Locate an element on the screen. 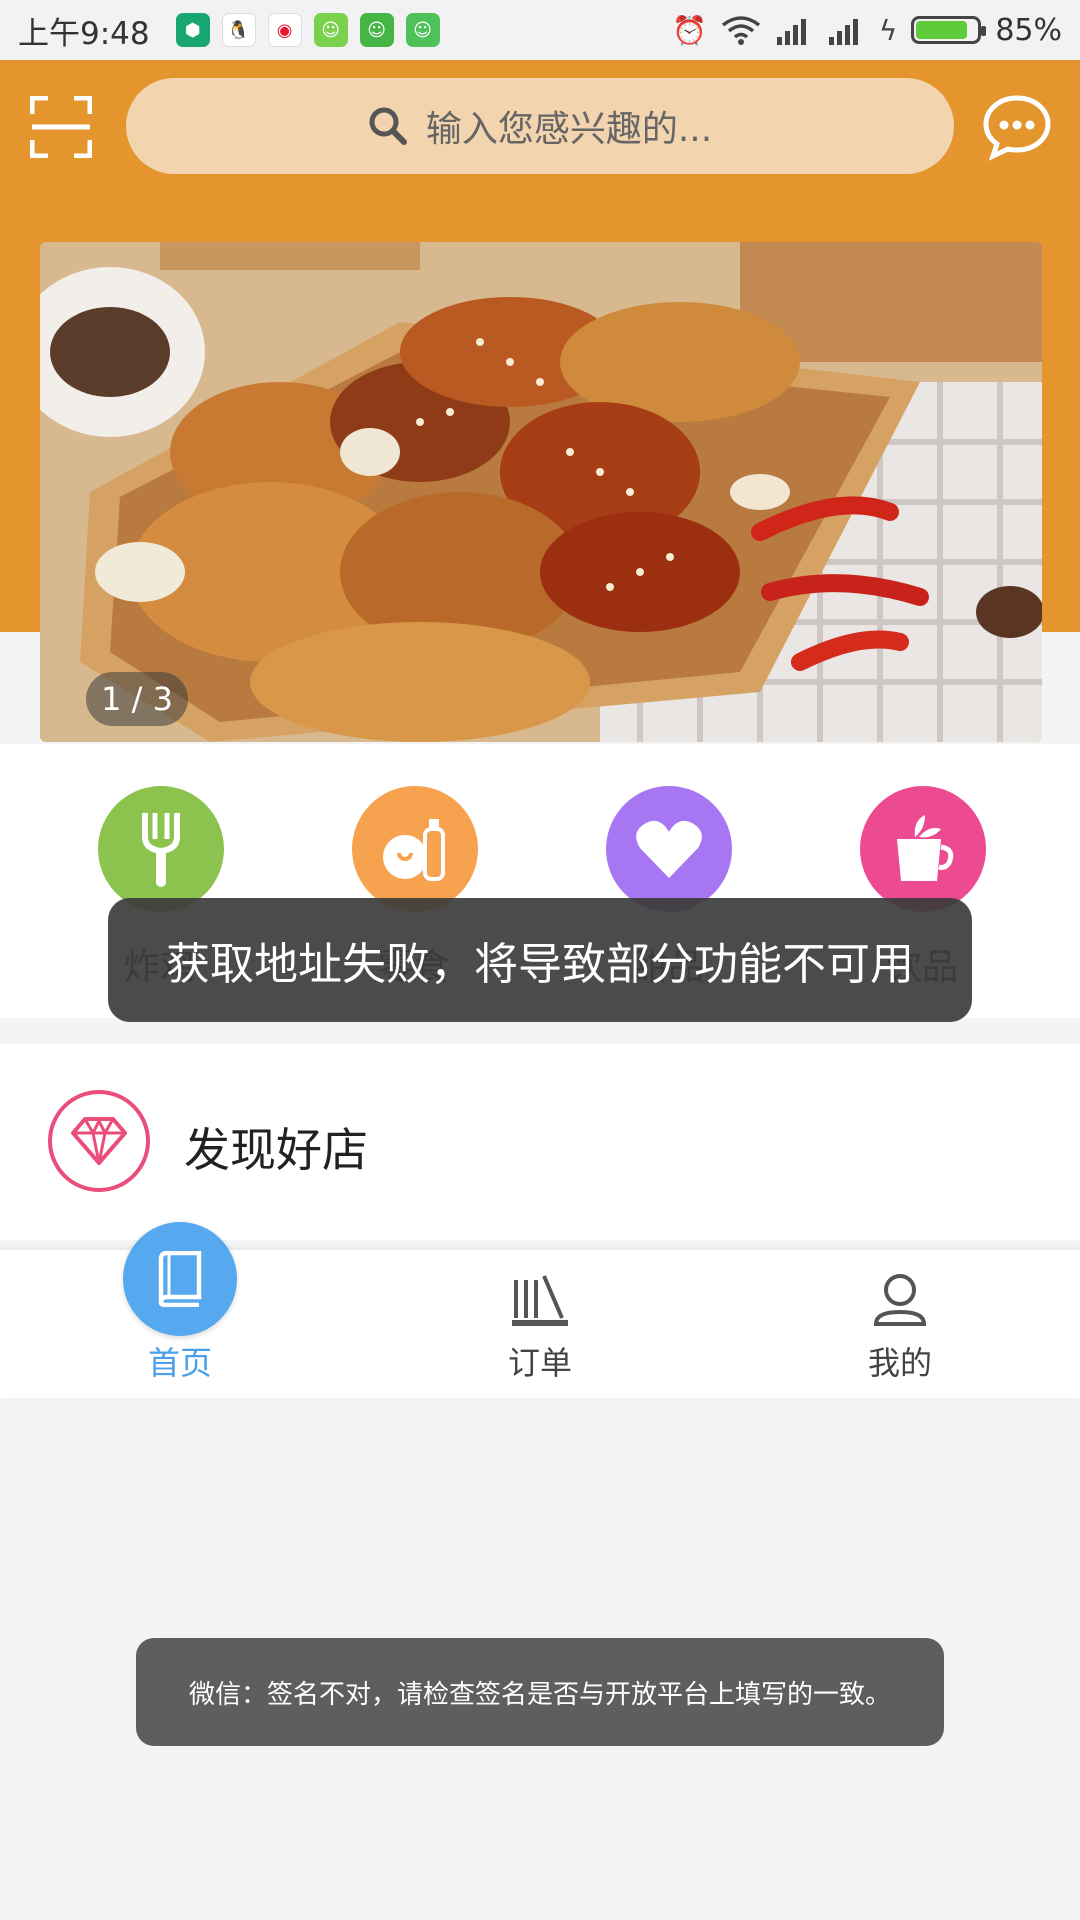 Image resolution: width=1080 pixels, height=1920 pixels. fork-icon is located at coordinates (161, 850).